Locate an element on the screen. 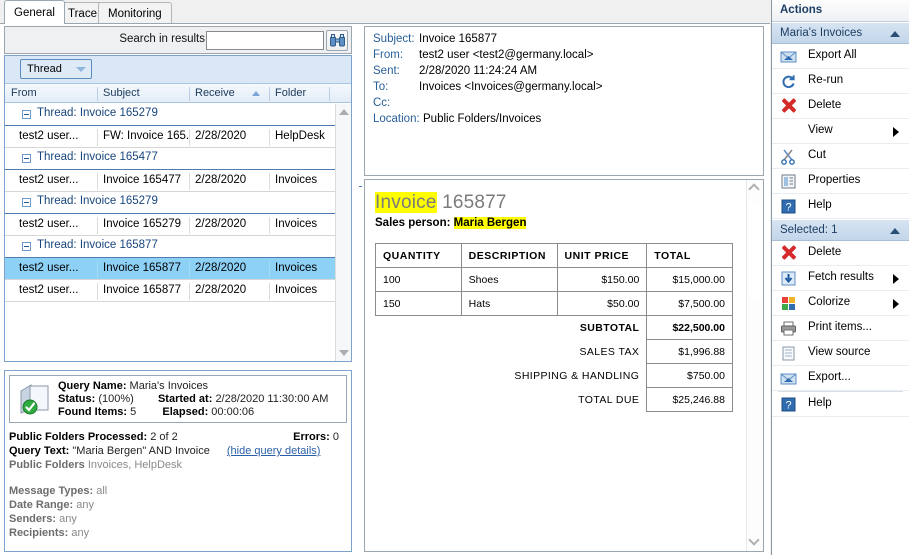  invoice-title: Invoice 165877 is located at coordinates (555, 203).